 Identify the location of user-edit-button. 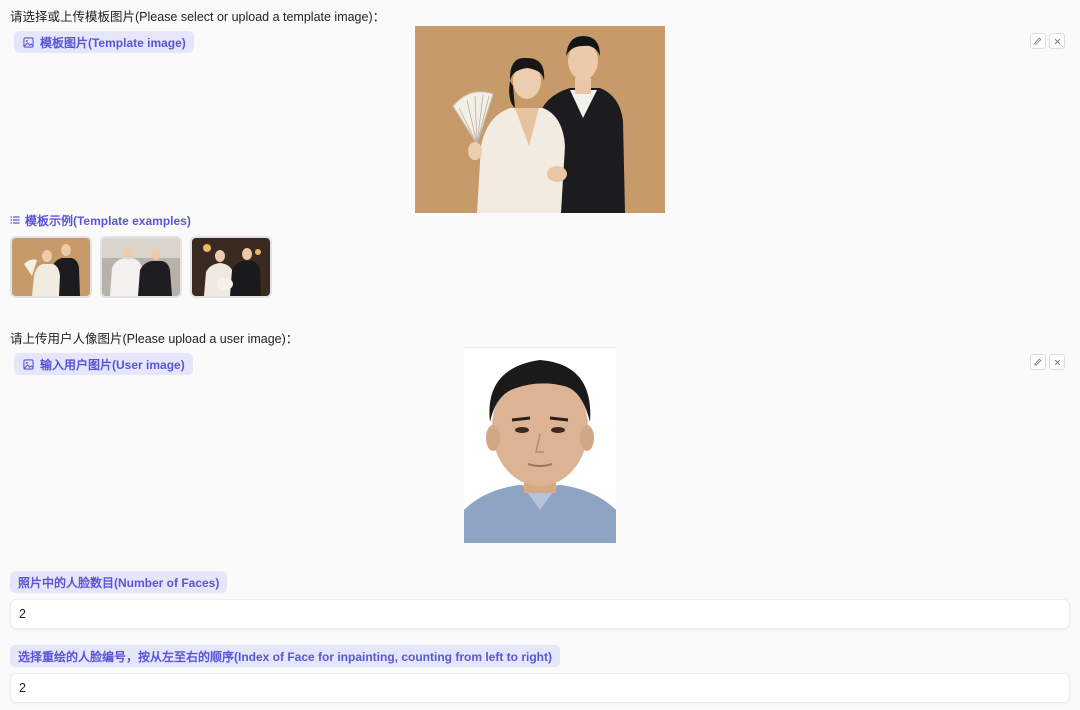
(1038, 362).